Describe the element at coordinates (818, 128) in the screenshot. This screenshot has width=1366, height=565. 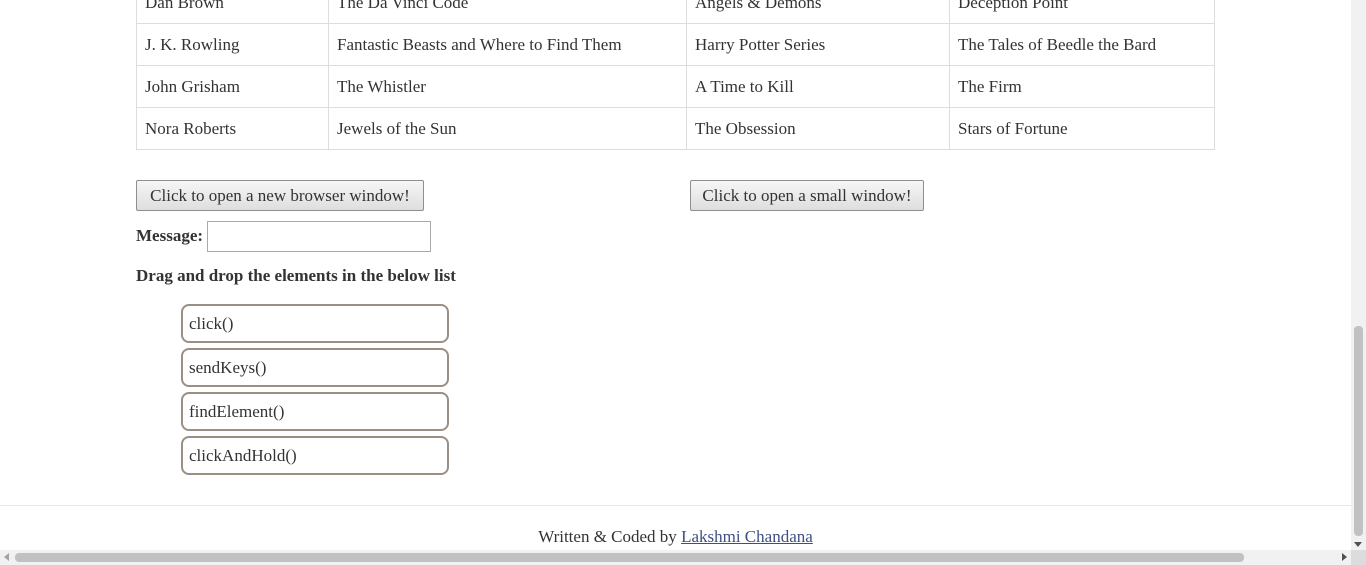
I see `table-cell: The Obsession` at that location.